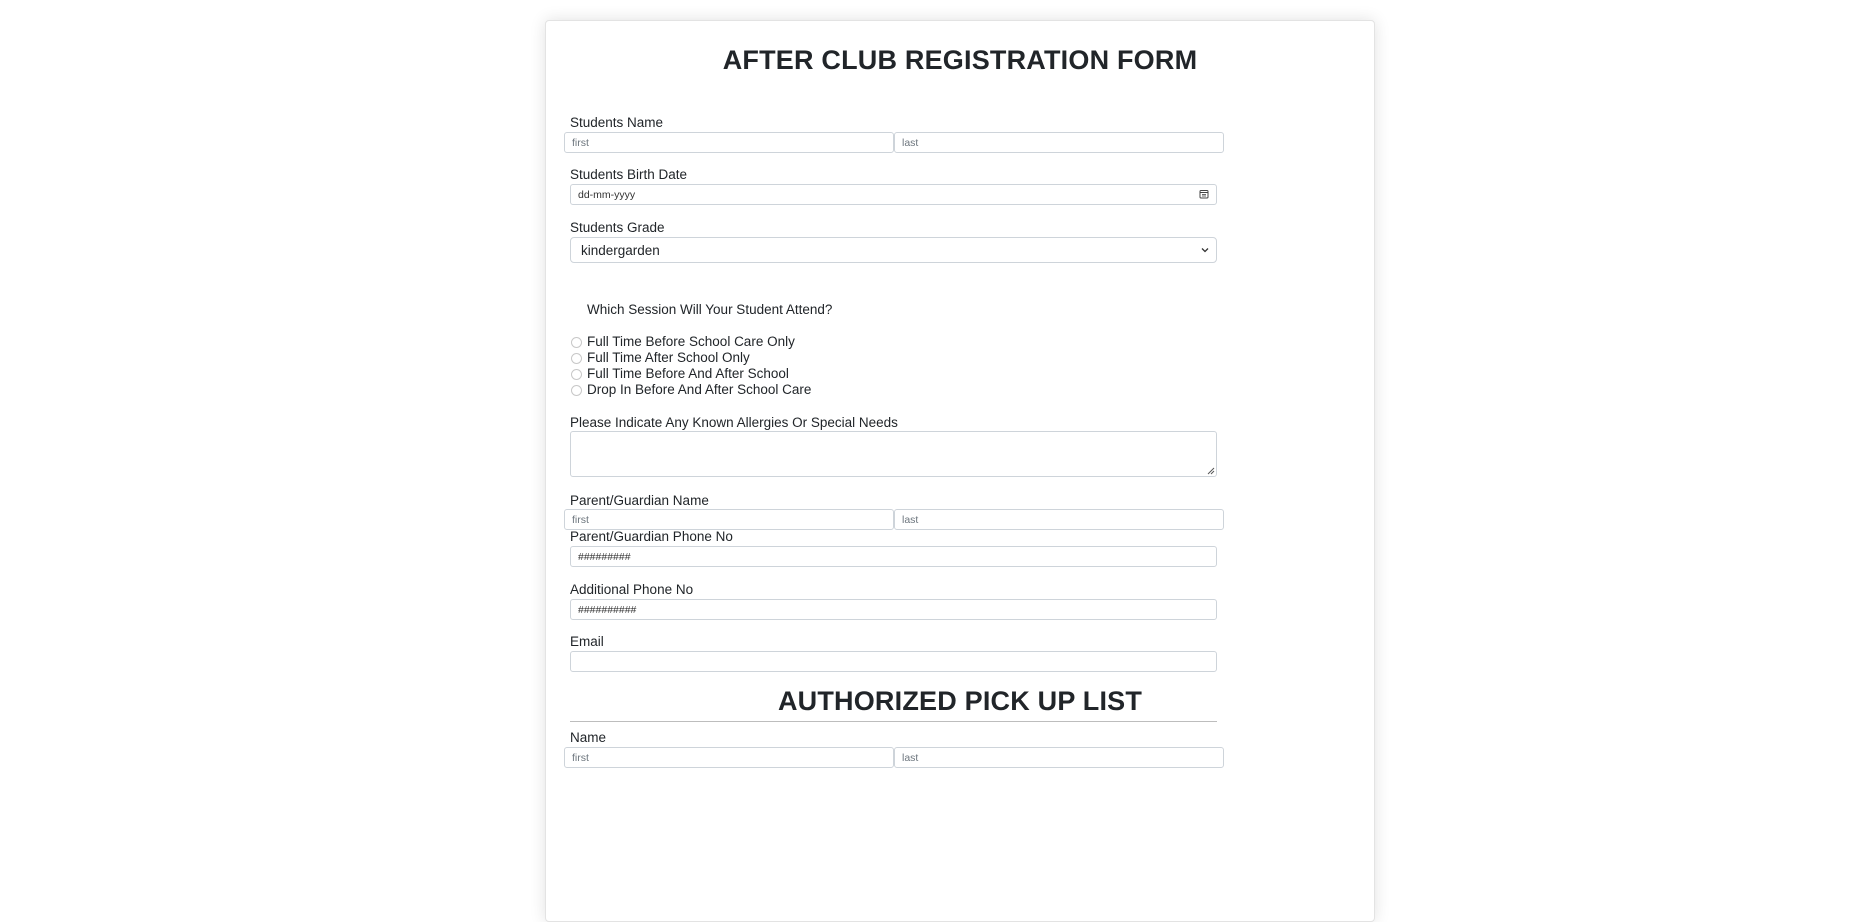  What do you see at coordinates (688, 373) in the screenshot?
I see `session-option-label: Full Time Before And After School` at bounding box center [688, 373].